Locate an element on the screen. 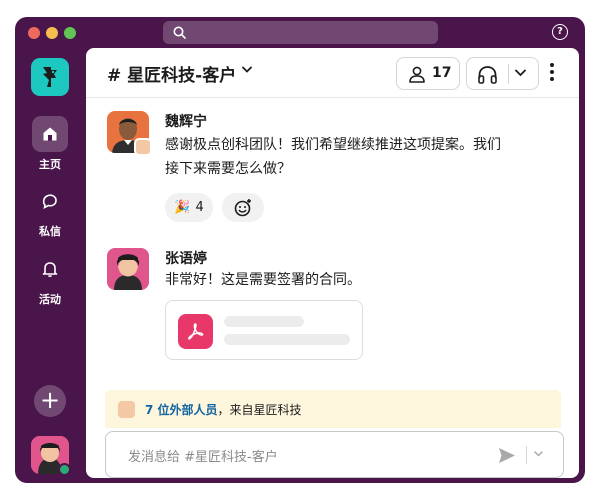  headphones-icon is located at coordinates (487, 75).